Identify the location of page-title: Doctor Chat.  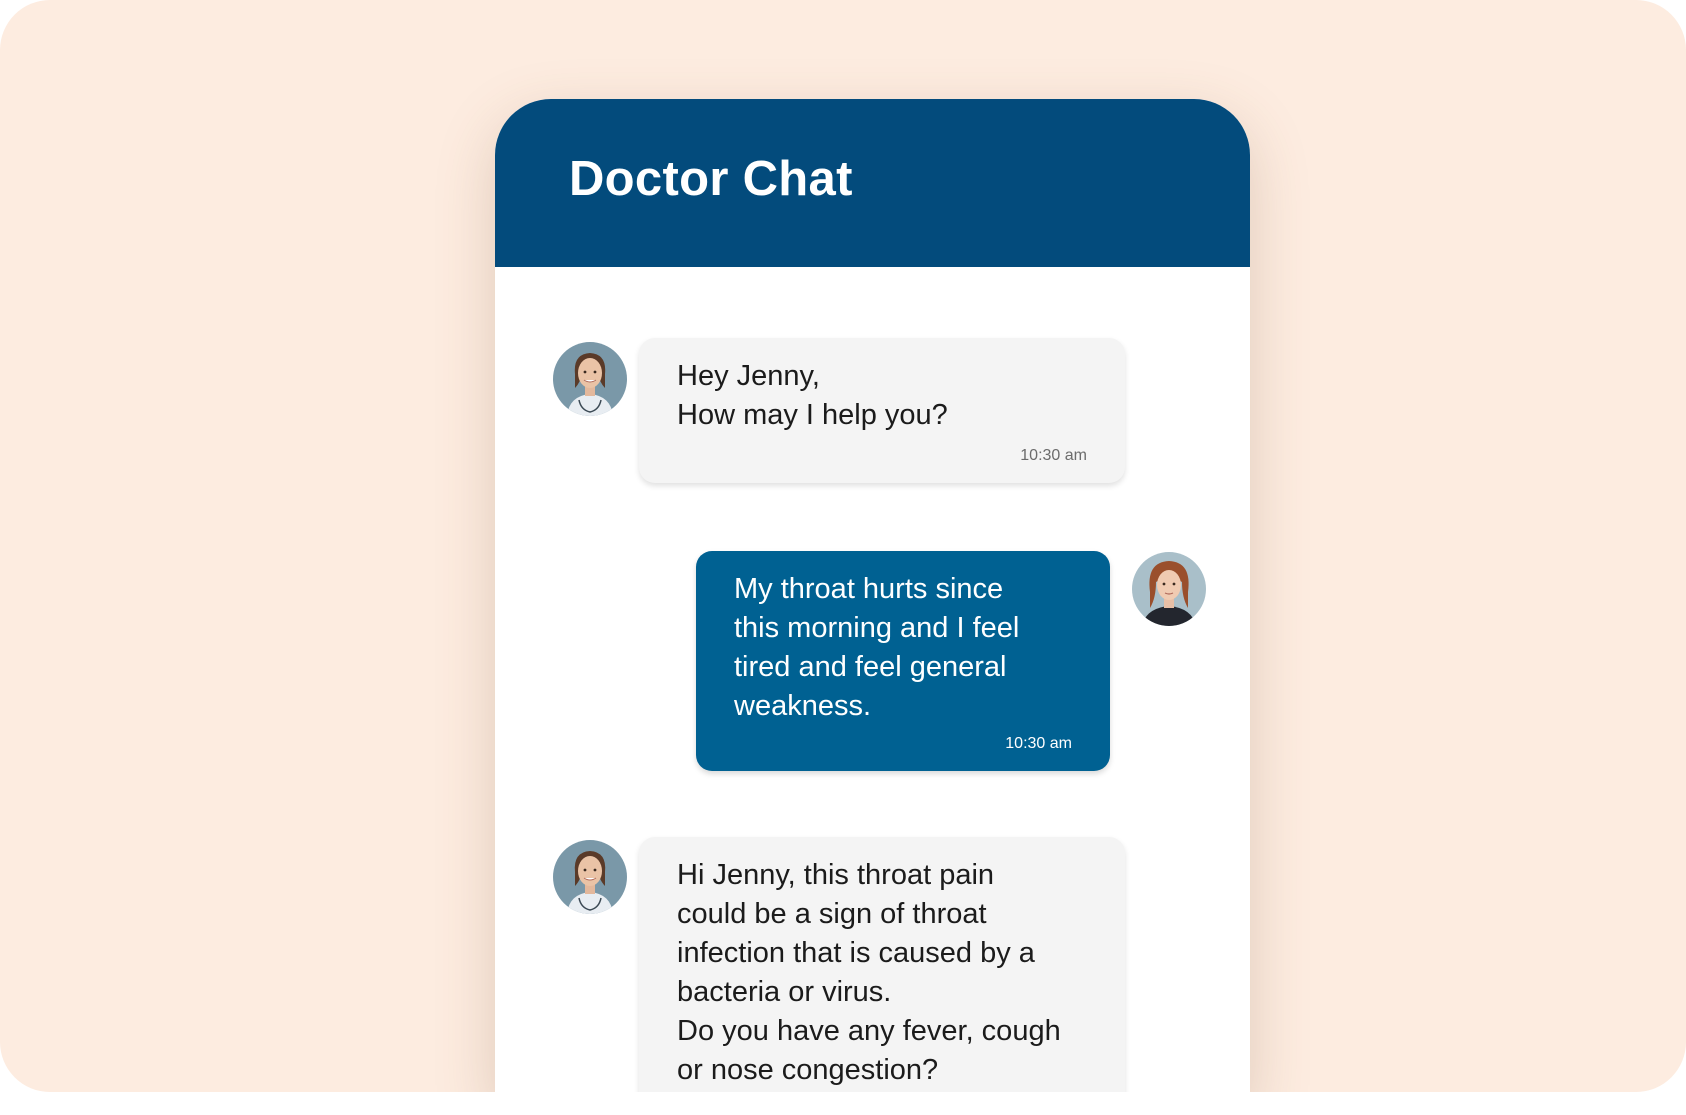
(711, 179).